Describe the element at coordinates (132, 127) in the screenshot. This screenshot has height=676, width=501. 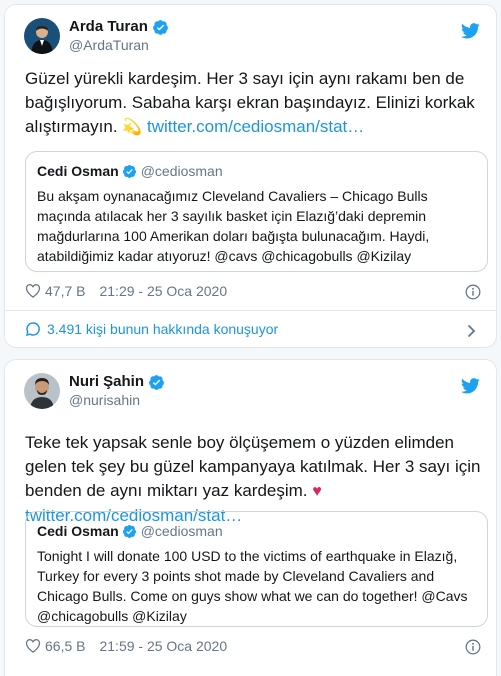
I see `sparkle-emoji-icon: 💫` at that location.